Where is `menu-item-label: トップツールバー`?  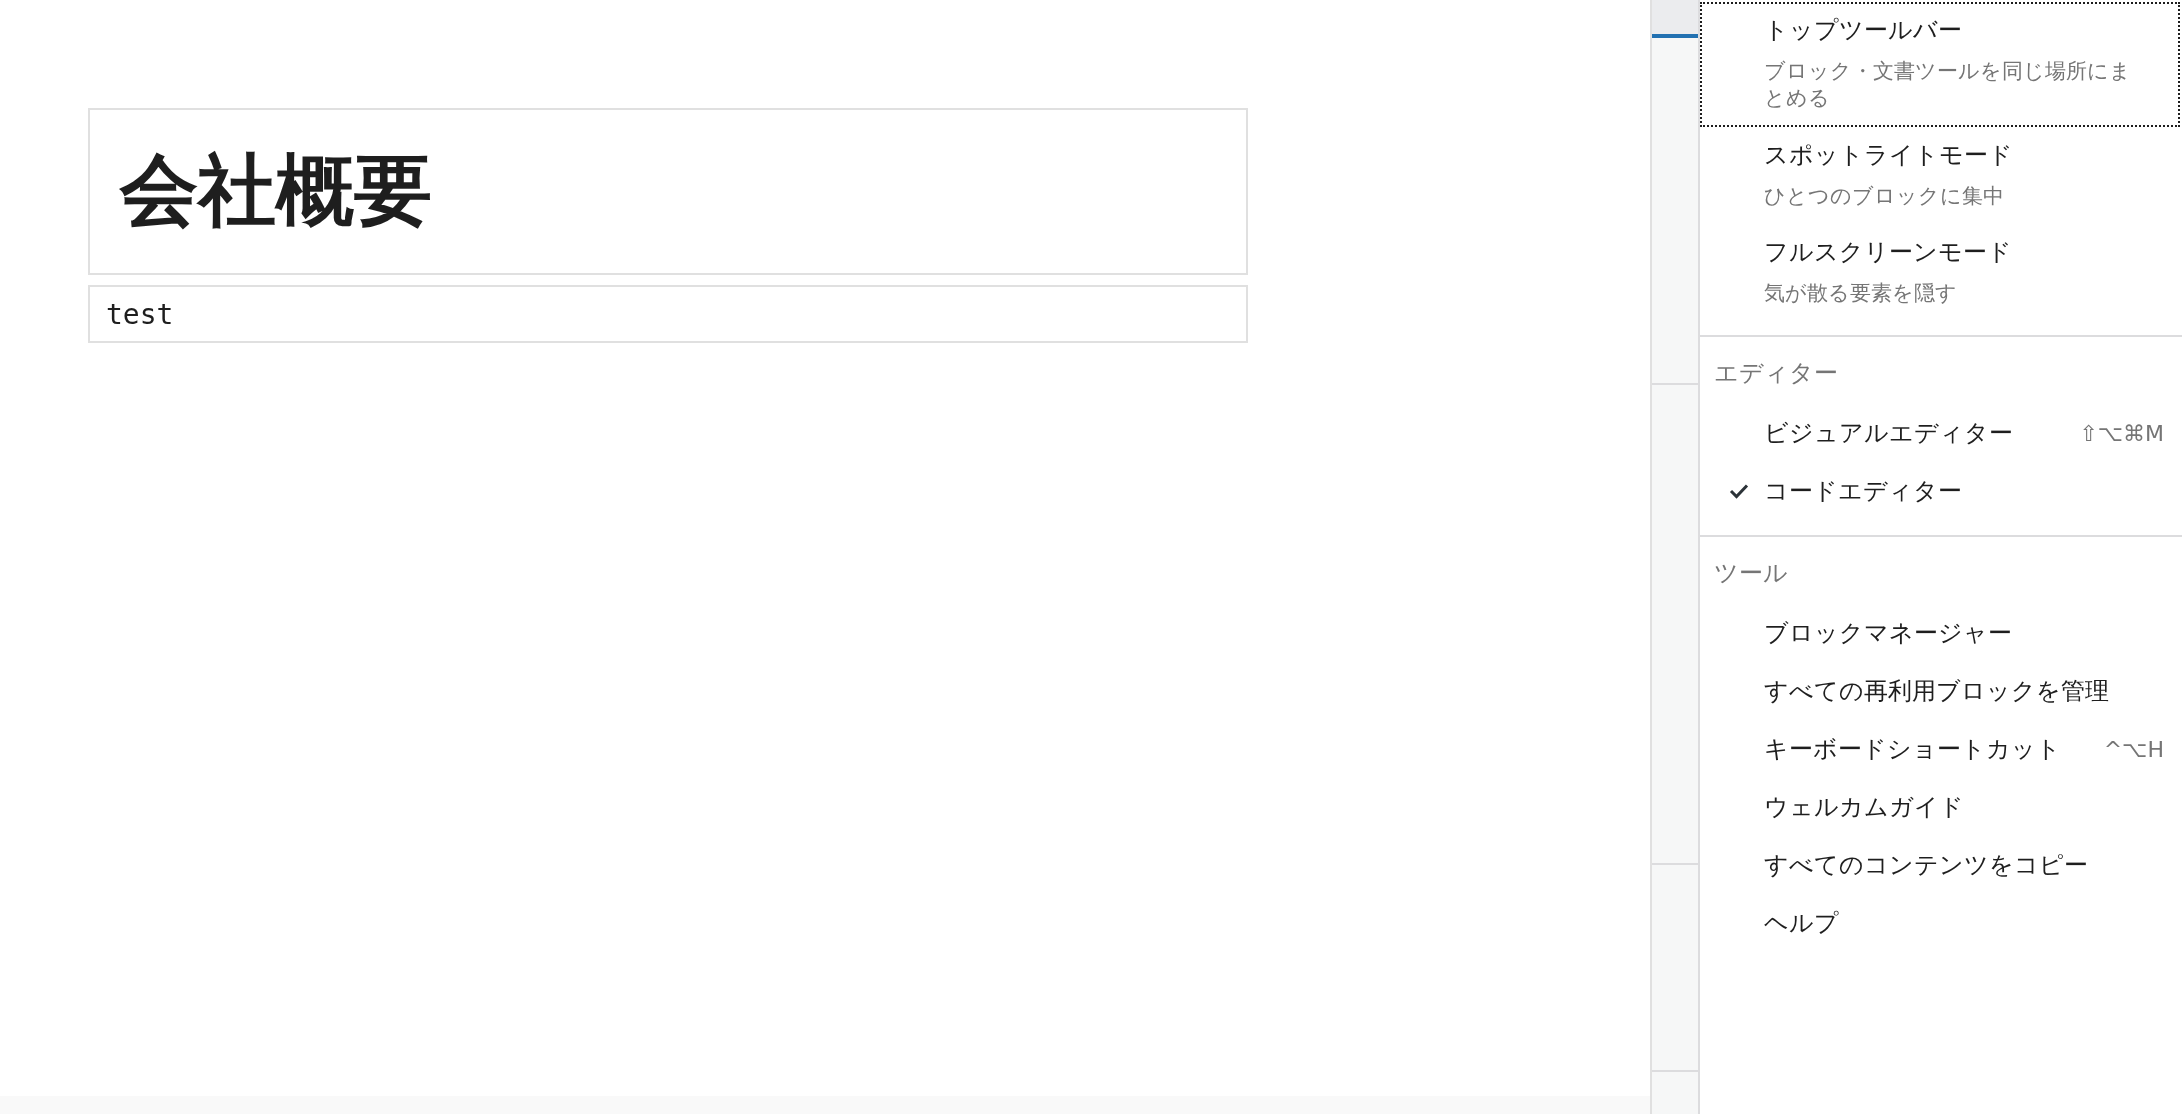 menu-item-label: トップツールバー is located at coordinates (1863, 30).